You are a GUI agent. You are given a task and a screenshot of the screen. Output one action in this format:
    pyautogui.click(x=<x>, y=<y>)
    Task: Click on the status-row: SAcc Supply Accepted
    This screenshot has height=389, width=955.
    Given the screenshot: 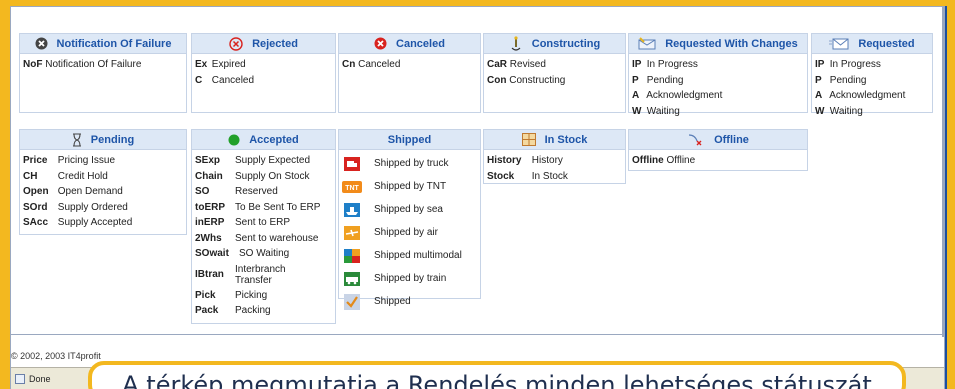 What is the action you would take?
    pyautogui.click(x=78, y=222)
    